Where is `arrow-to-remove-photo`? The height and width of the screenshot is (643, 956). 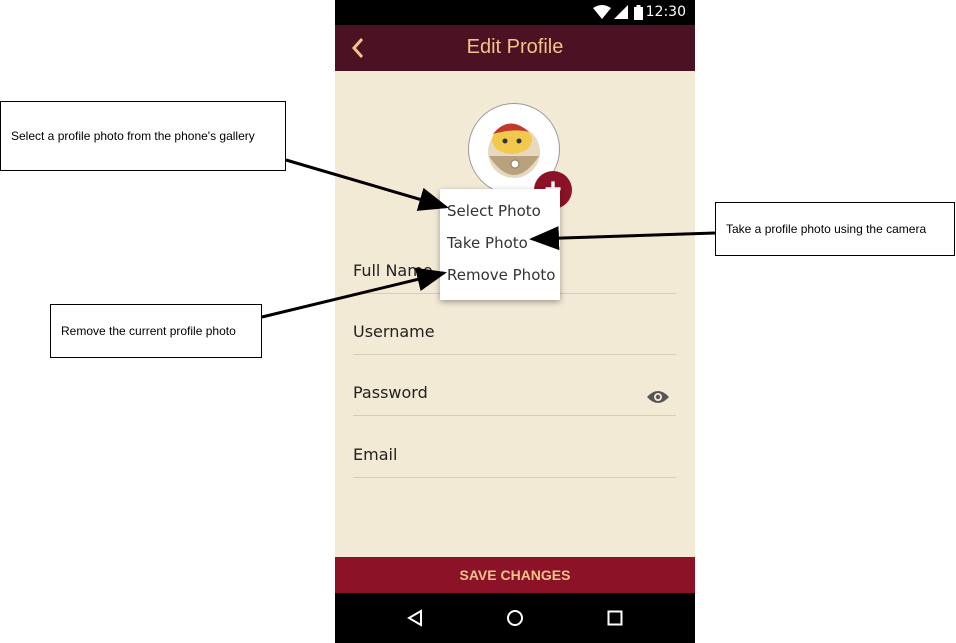 arrow-to-remove-photo is located at coordinates (354, 293).